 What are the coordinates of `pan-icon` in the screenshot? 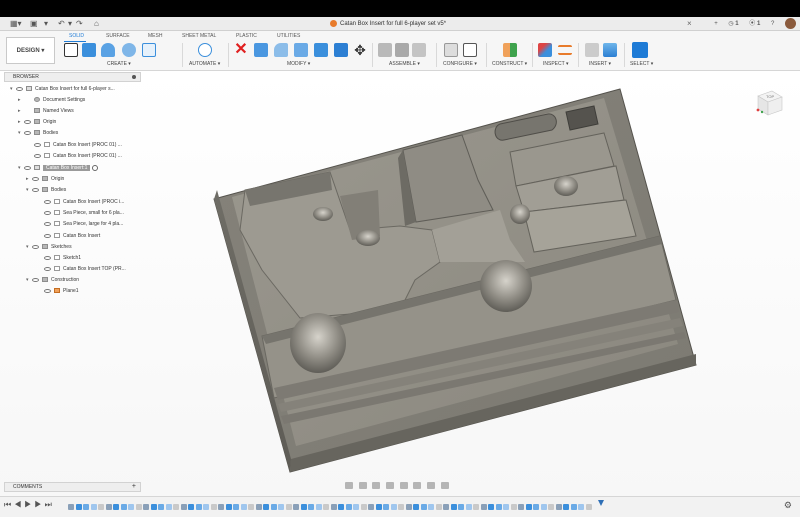 It's located at (376, 485).